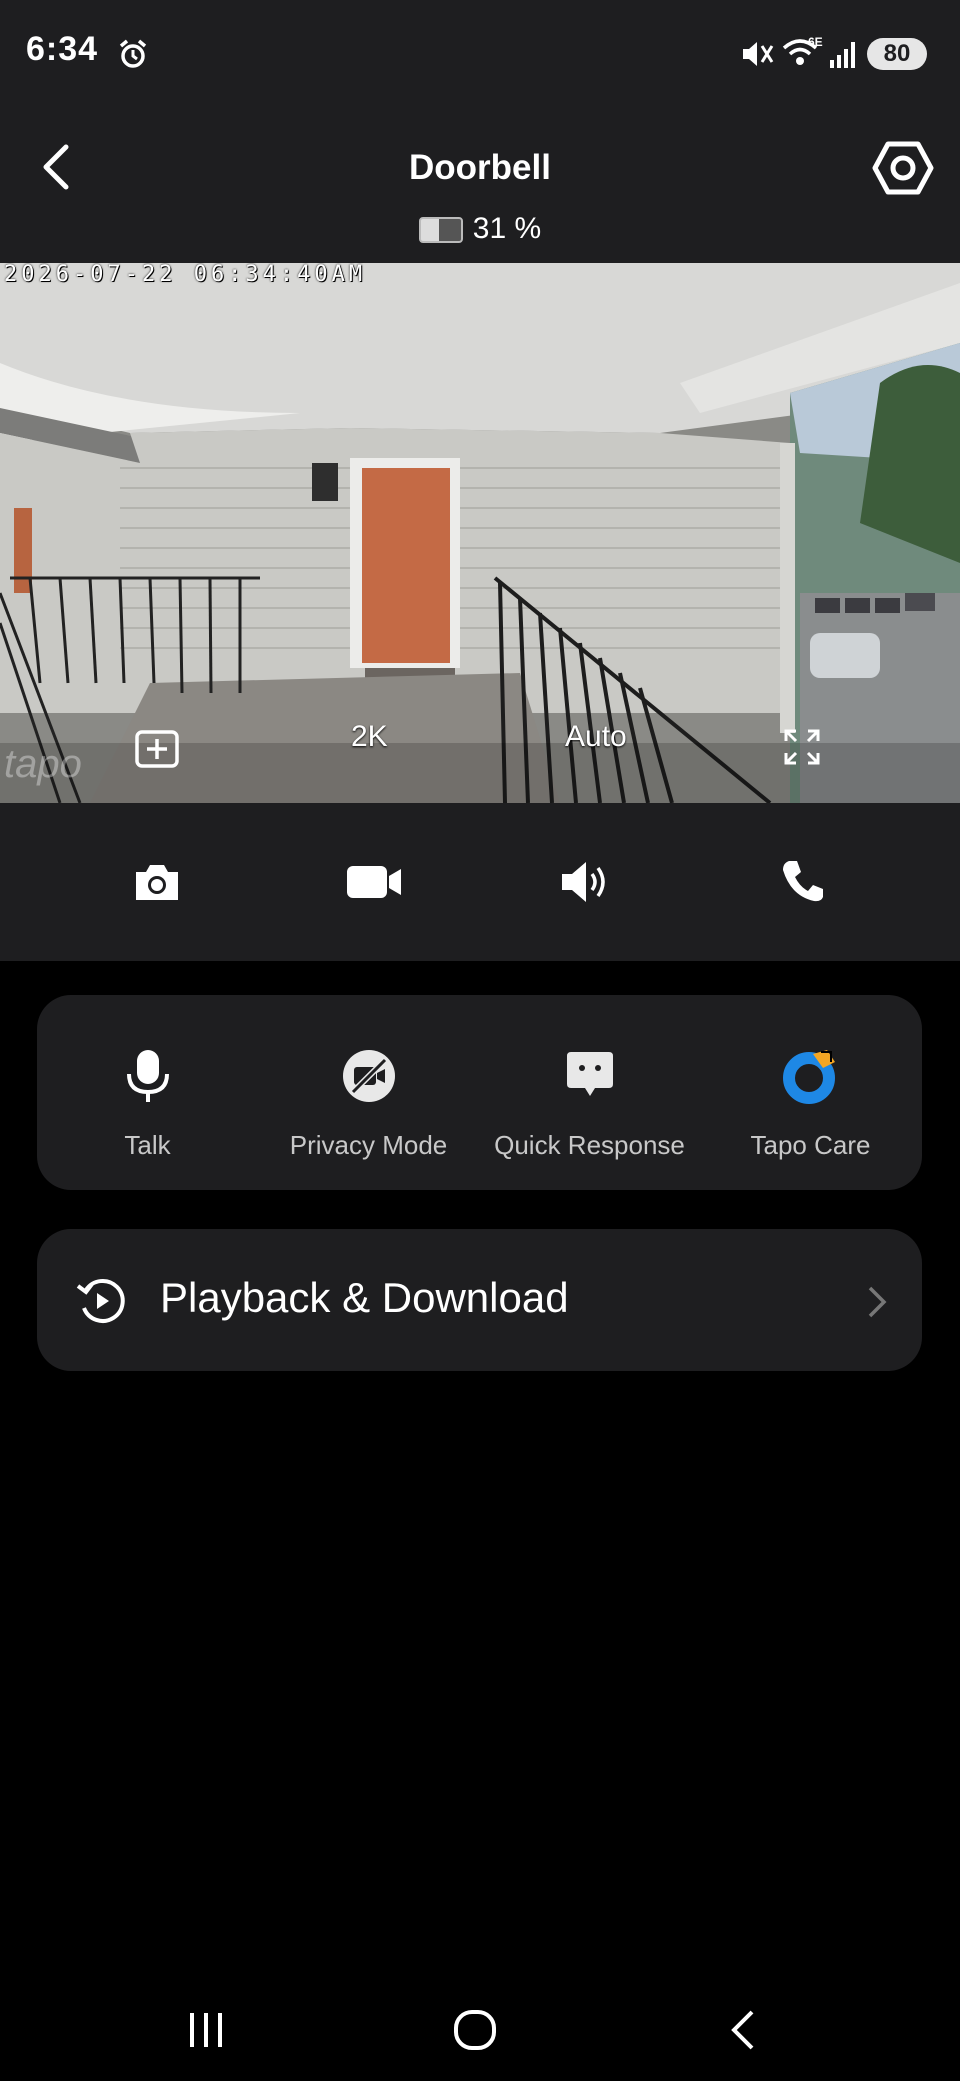  I want to click on tapo-care-label: Tapo Care, so click(810, 1145).